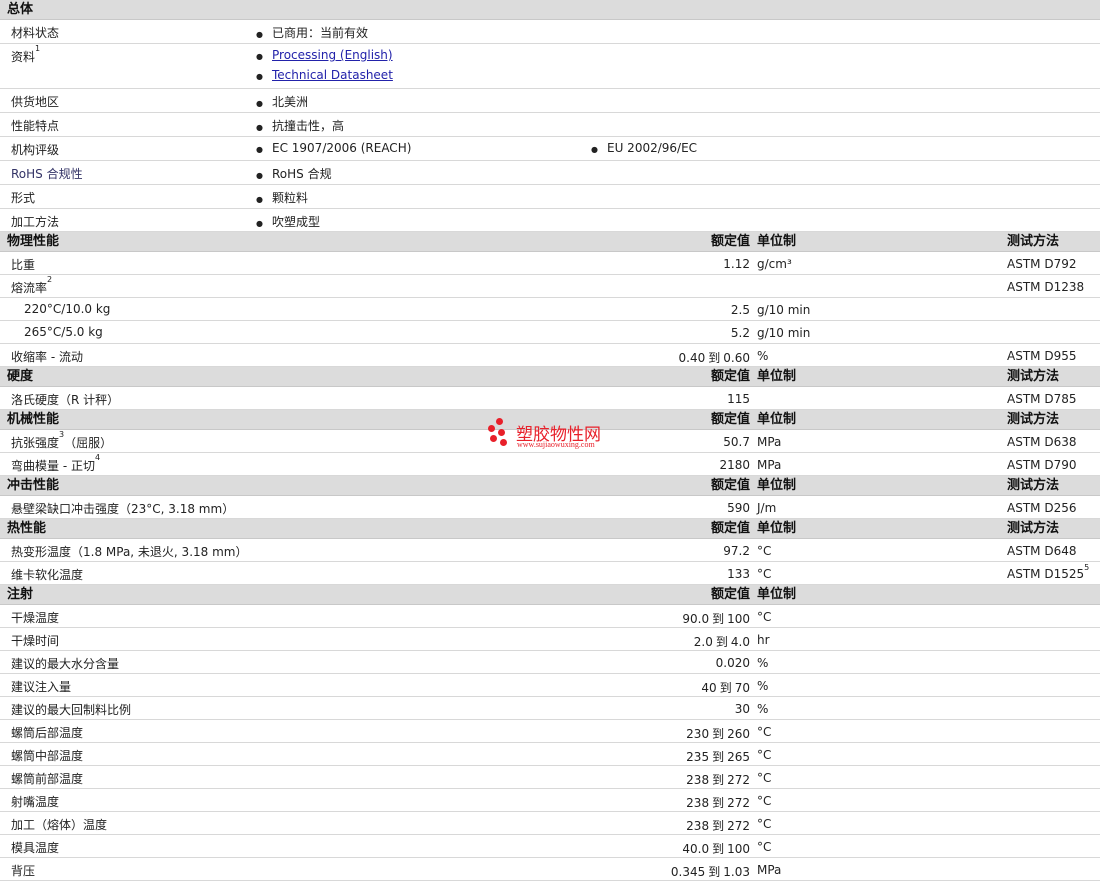  Describe the element at coordinates (550, 125) in the screenshot. I see `general-row: 性能特点 ● 抗撞击性，高` at that location.